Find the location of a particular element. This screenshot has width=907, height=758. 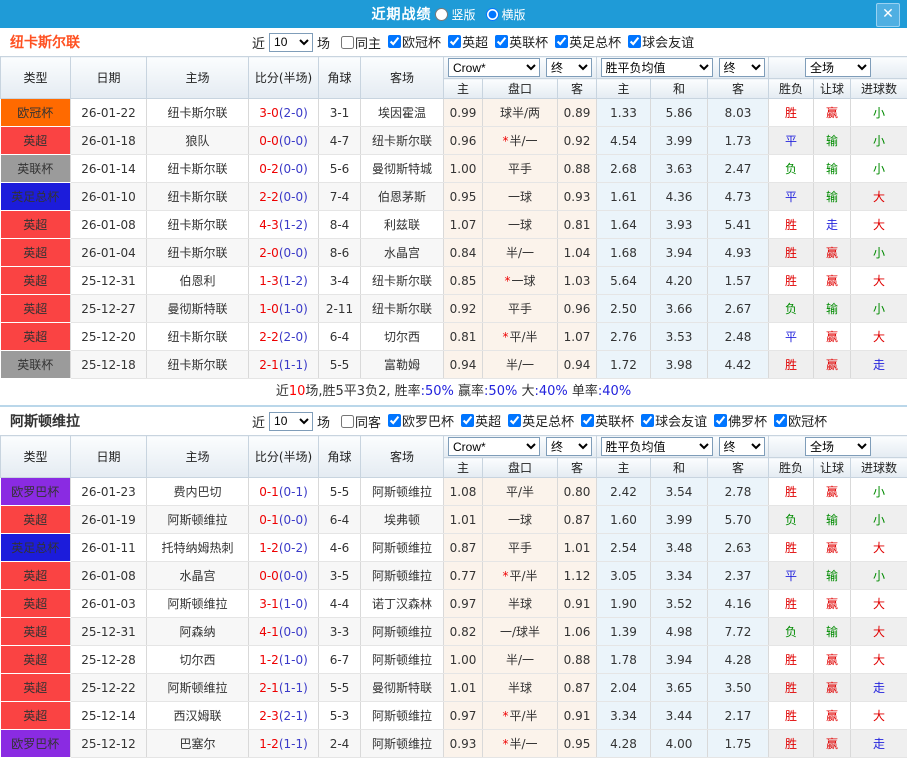

handicap-cell: 半球 is located at coordinates (520, 604).